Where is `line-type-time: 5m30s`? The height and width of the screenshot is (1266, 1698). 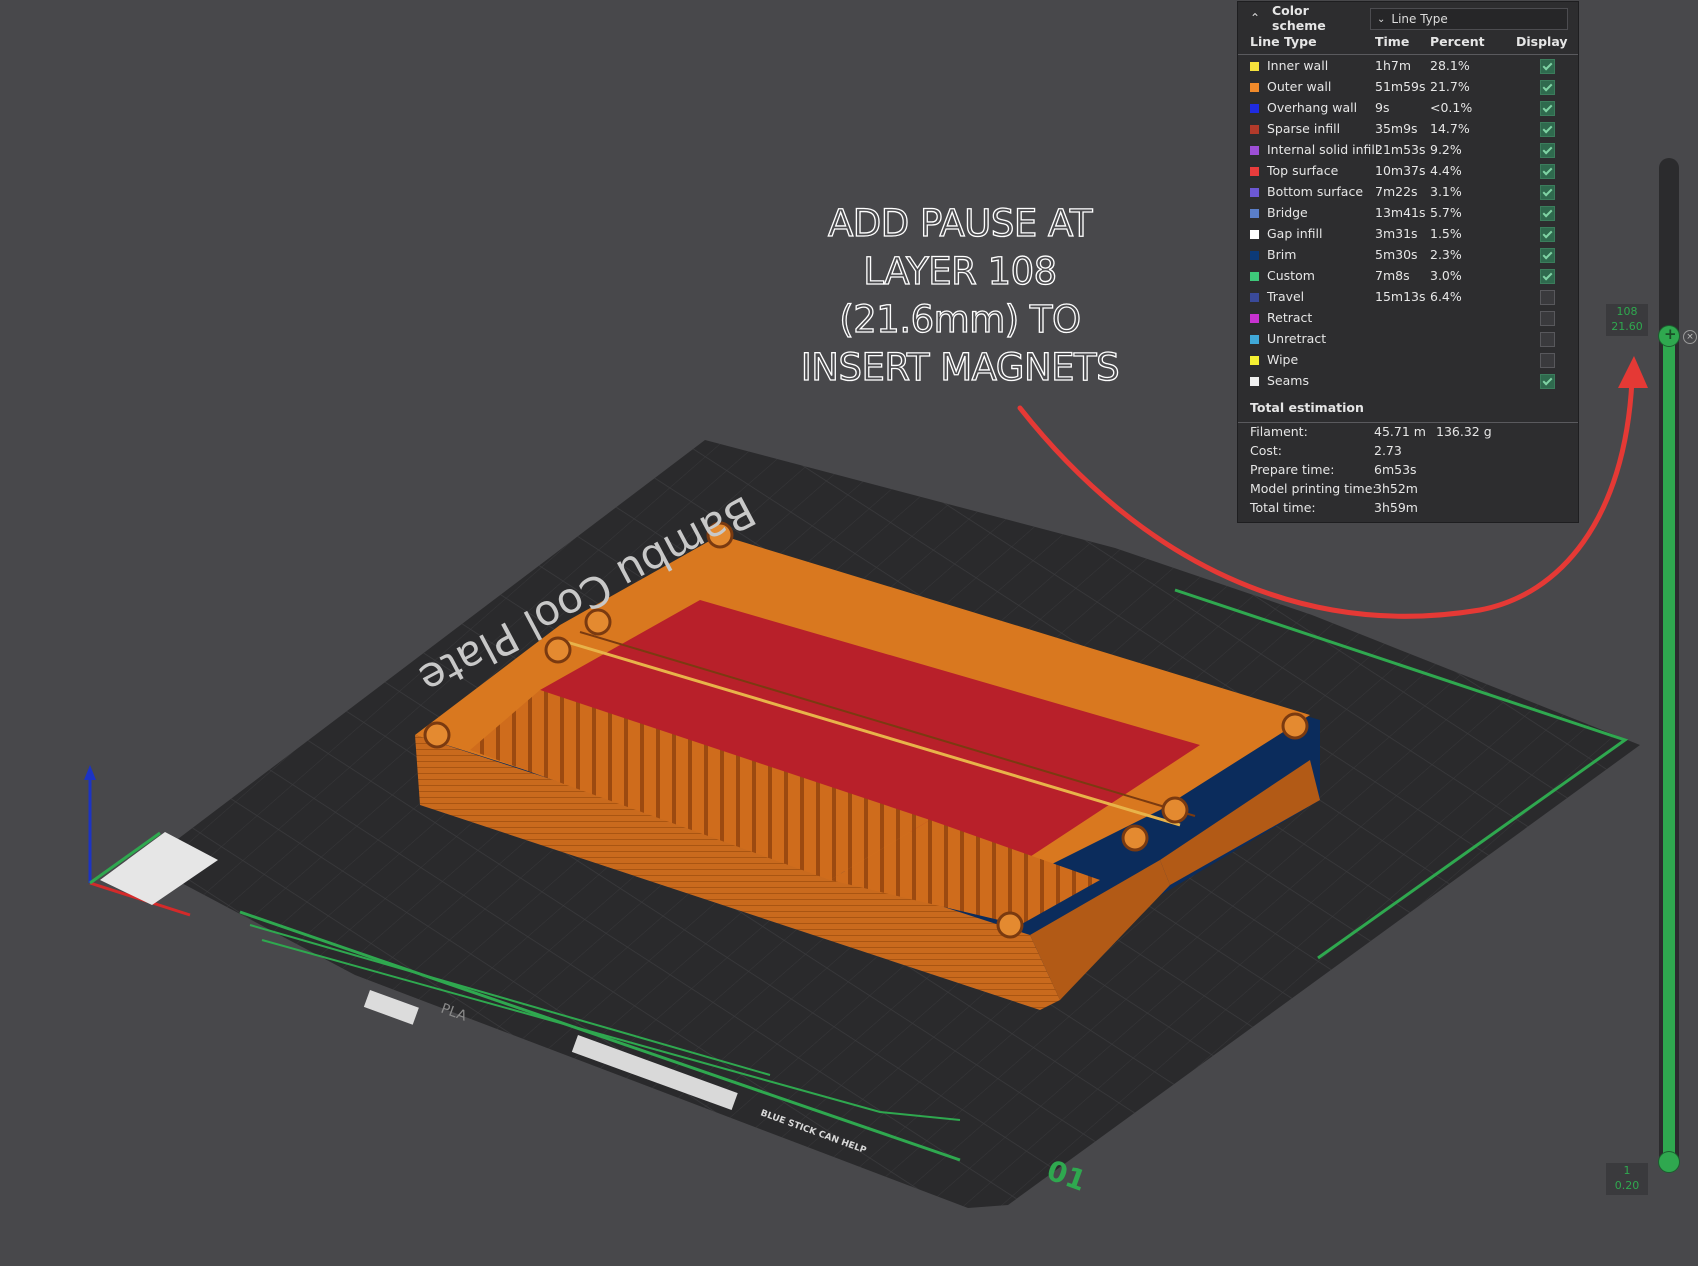
line-type-time: 5m30s is located at coordinates (1396, 254).